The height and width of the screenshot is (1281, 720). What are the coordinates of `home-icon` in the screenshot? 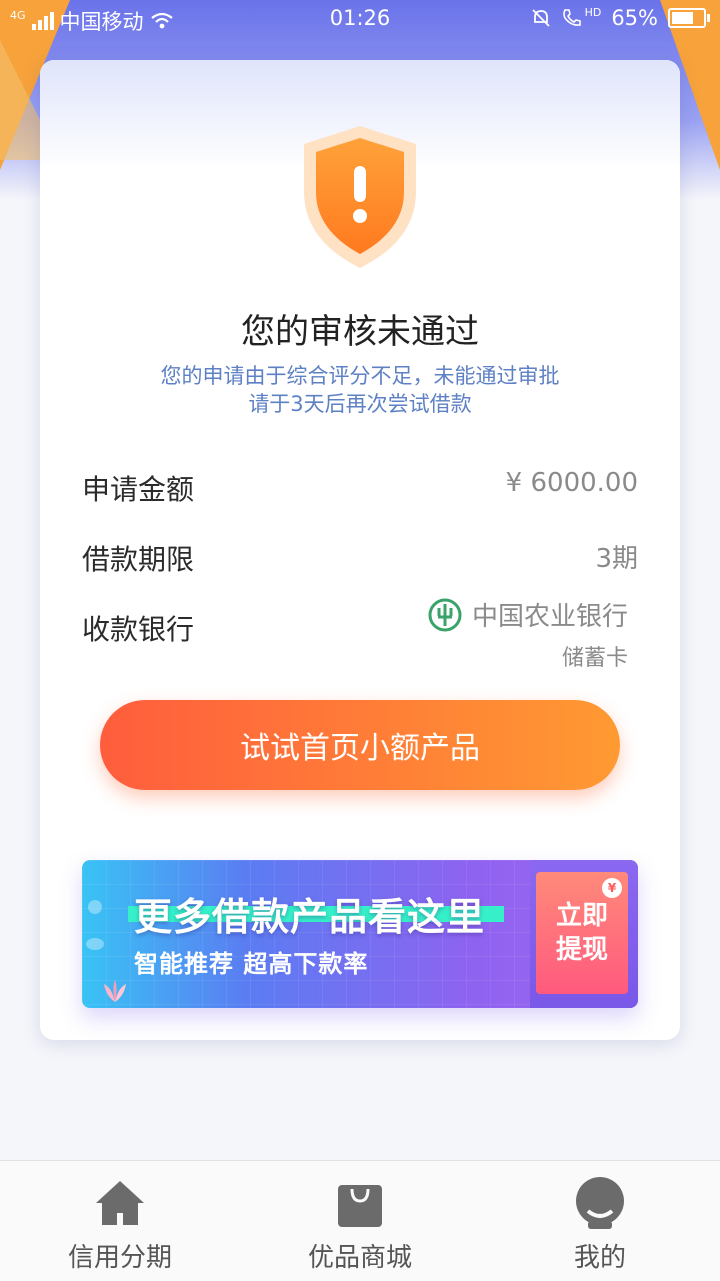 It's located at (120, 1203).